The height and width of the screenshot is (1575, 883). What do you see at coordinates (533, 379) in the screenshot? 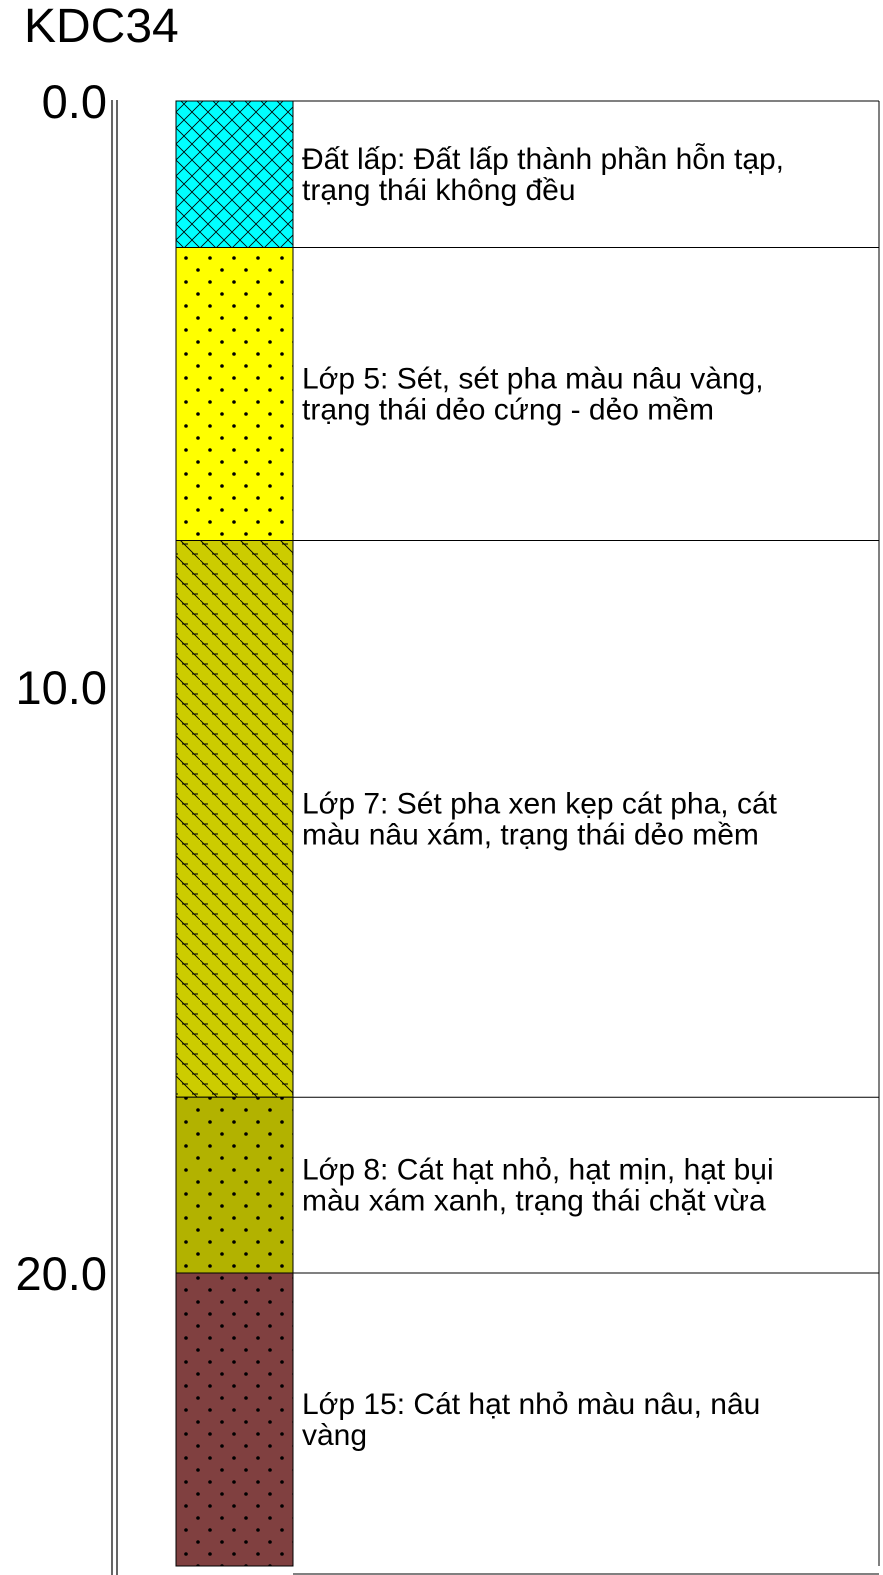
I see `layer-description-line: Lớp 5: Sét, sét pha màu nâu vàng,` at bounding box center [533, 379].